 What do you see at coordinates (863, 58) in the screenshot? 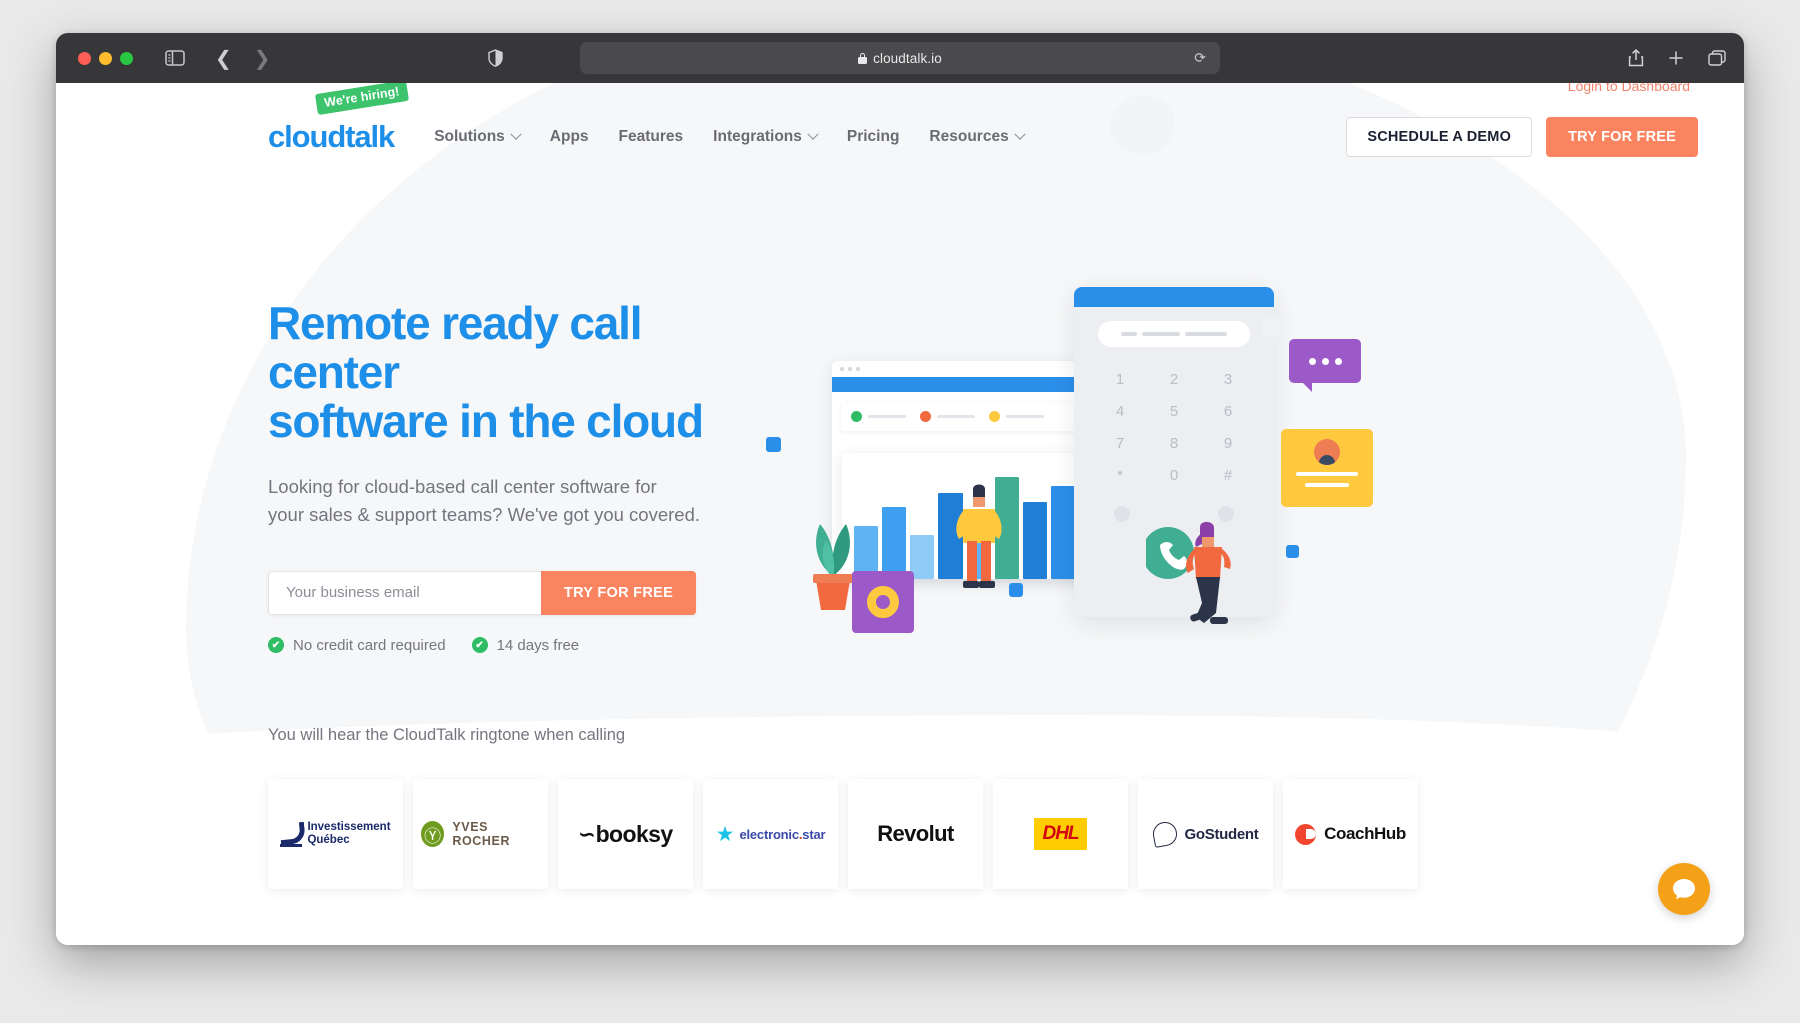
I see `lock-icon` at bounding box center [863, 58].